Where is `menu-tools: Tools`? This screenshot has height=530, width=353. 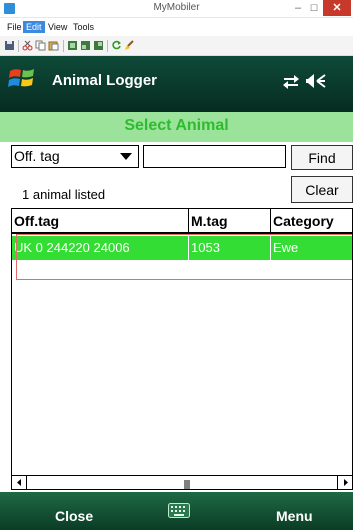 menu-tools: Tools is located at coordinates (83, 27).